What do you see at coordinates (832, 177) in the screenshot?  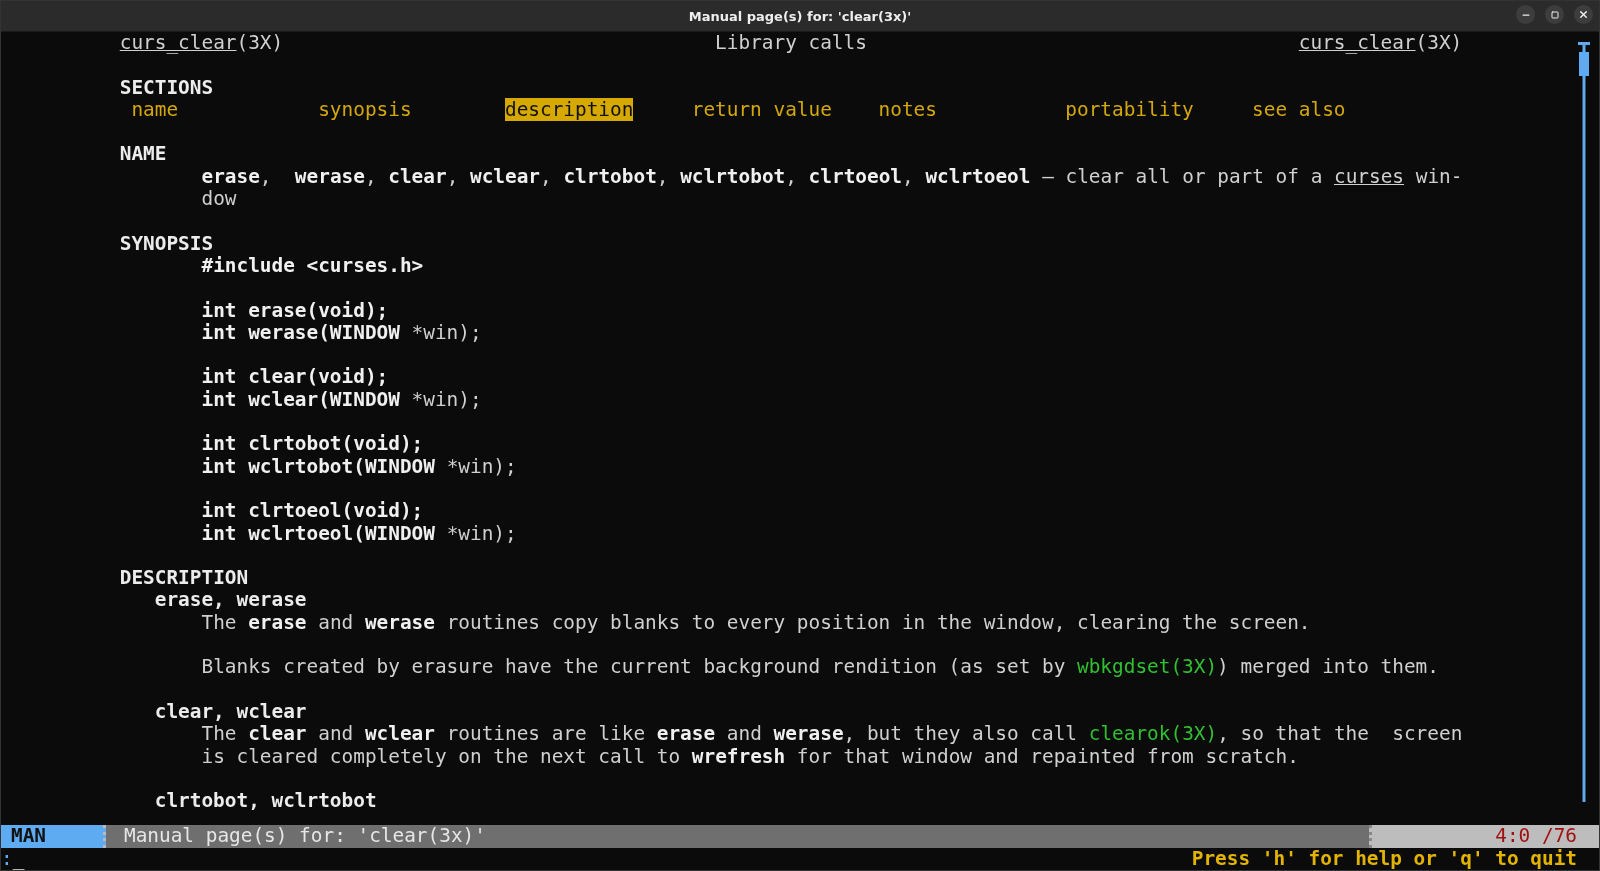 I see `body-text: erase, werase, clear, wclear, clrtobot, wclrtobot, clrtoeol, wclrtoeol – clear all or part of a curses win-` at bounding box center [832, 177].